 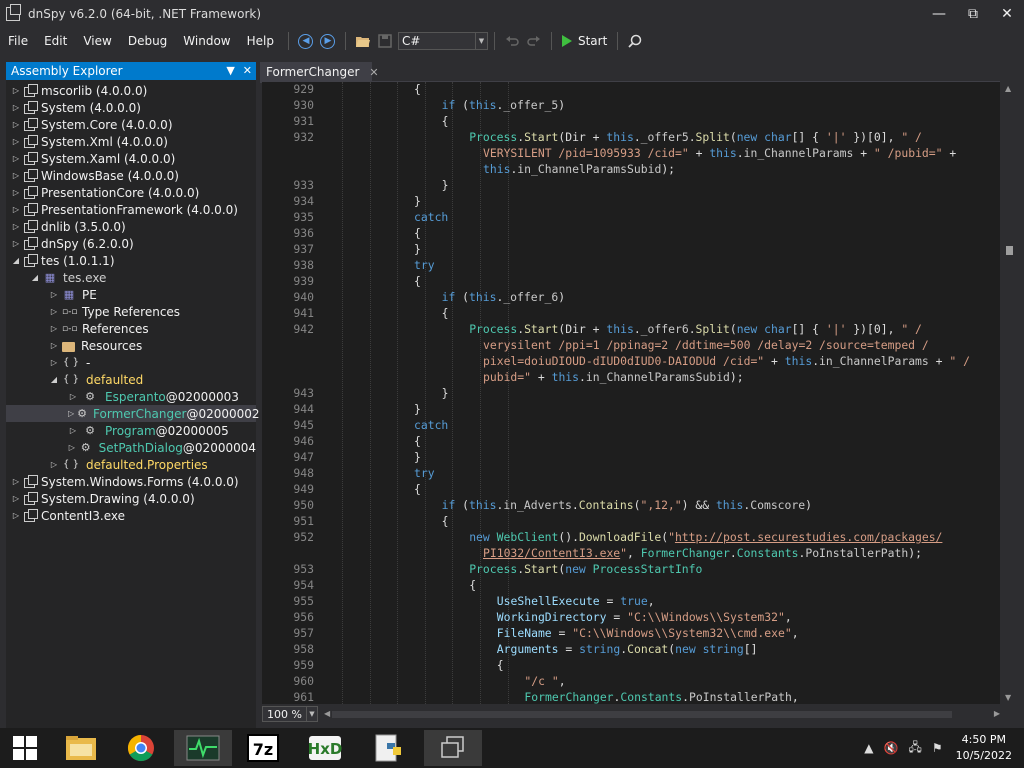 I want to click on minimize-button: —, so click(x=939, y=14).